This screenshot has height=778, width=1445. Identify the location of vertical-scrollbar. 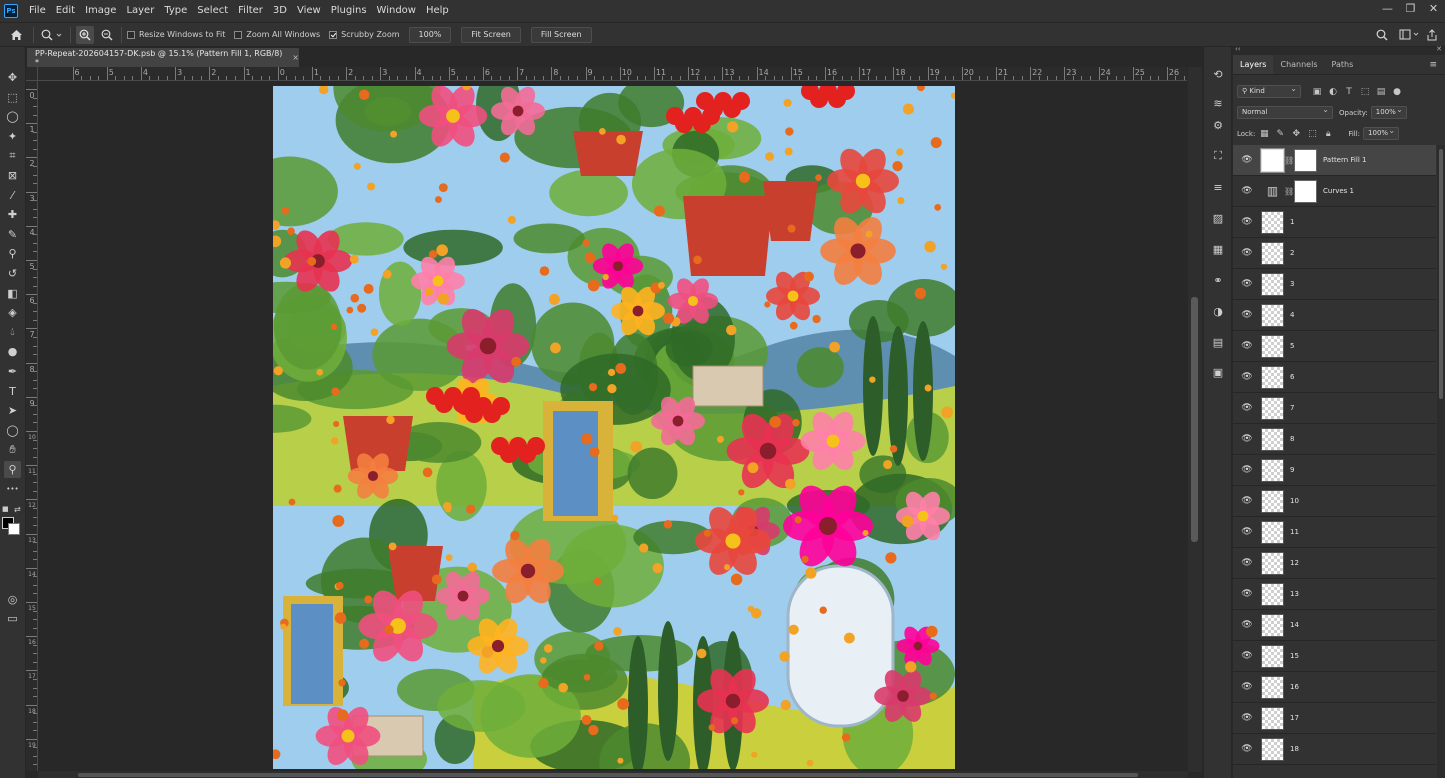
(1195, 419).